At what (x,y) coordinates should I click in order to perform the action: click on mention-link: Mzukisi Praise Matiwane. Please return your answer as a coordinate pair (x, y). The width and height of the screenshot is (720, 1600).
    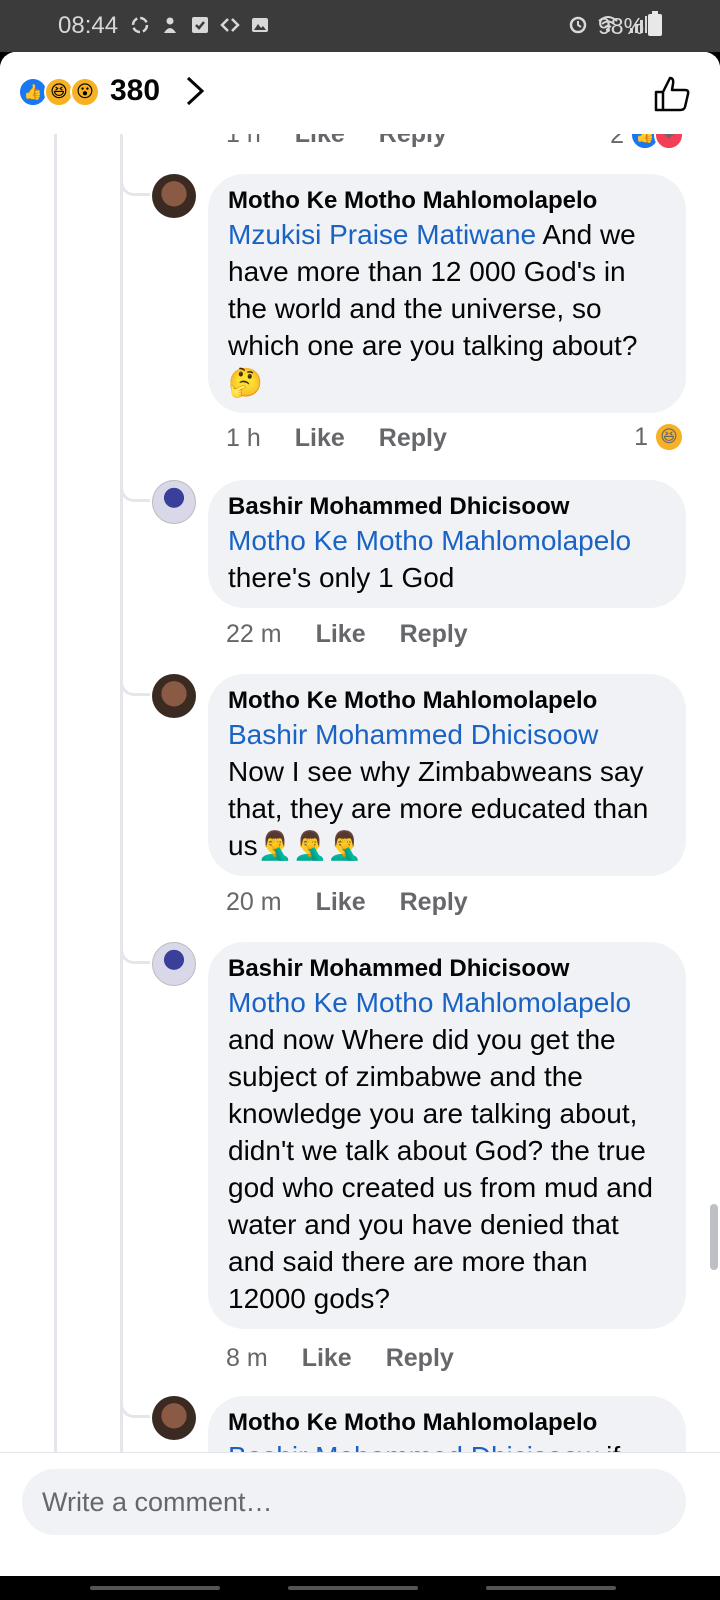
    Looking at the image, I should click on (382, 234).